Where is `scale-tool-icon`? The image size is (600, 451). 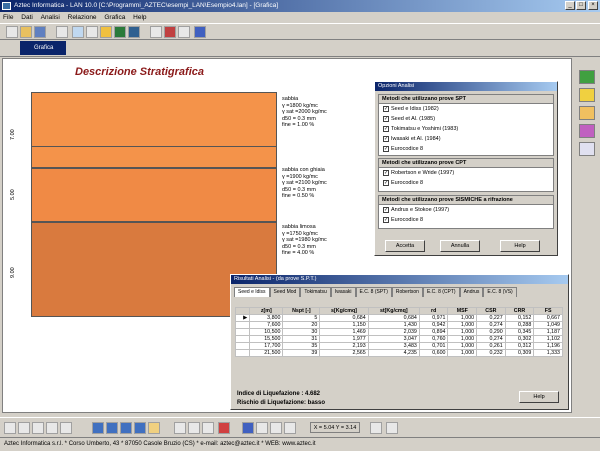 scale-tool-icon is located at coordinates (587, 95).